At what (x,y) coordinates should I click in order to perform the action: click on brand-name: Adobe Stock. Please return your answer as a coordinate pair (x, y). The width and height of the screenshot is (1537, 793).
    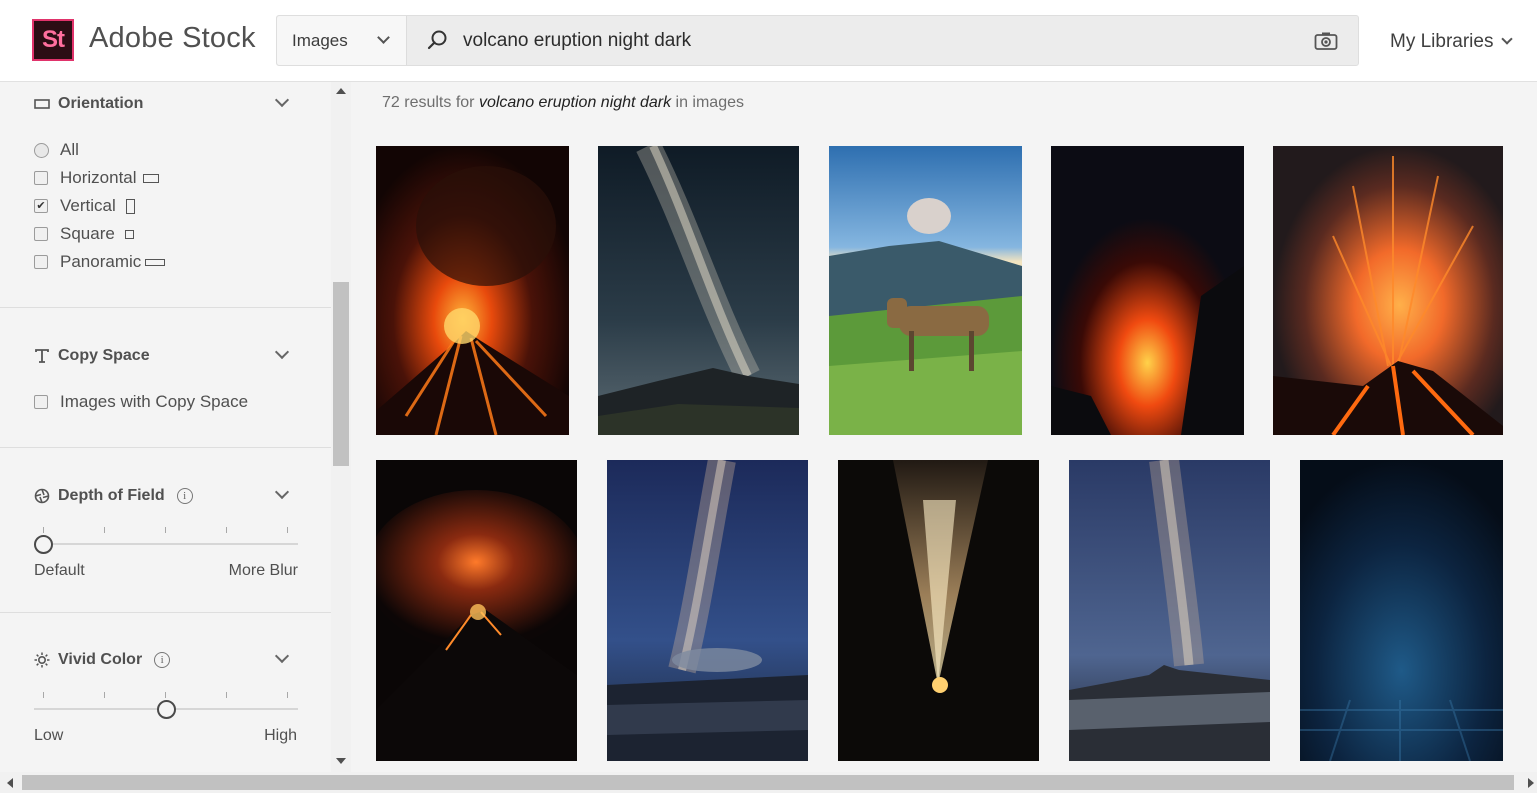
    Looking at the image, I should click on (172, 38).